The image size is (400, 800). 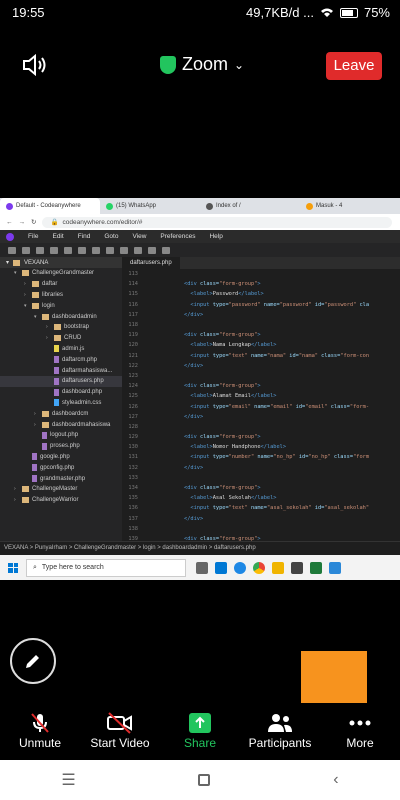 What do you see at coordinates (61, 295) in the screenshot?
I see `tree-item: › libraries` at bounding box center [61, 295].